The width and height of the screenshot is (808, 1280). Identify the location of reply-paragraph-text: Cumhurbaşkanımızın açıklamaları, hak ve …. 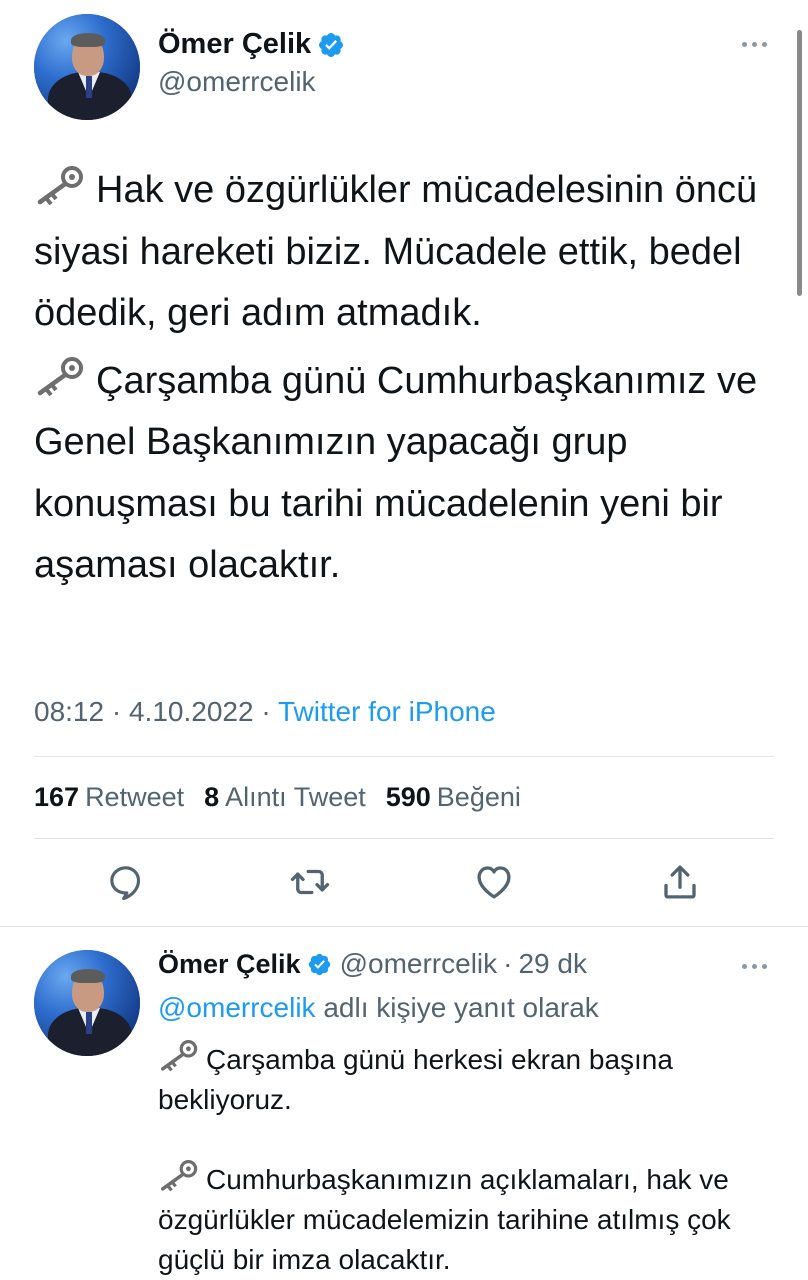
(444, 1219).